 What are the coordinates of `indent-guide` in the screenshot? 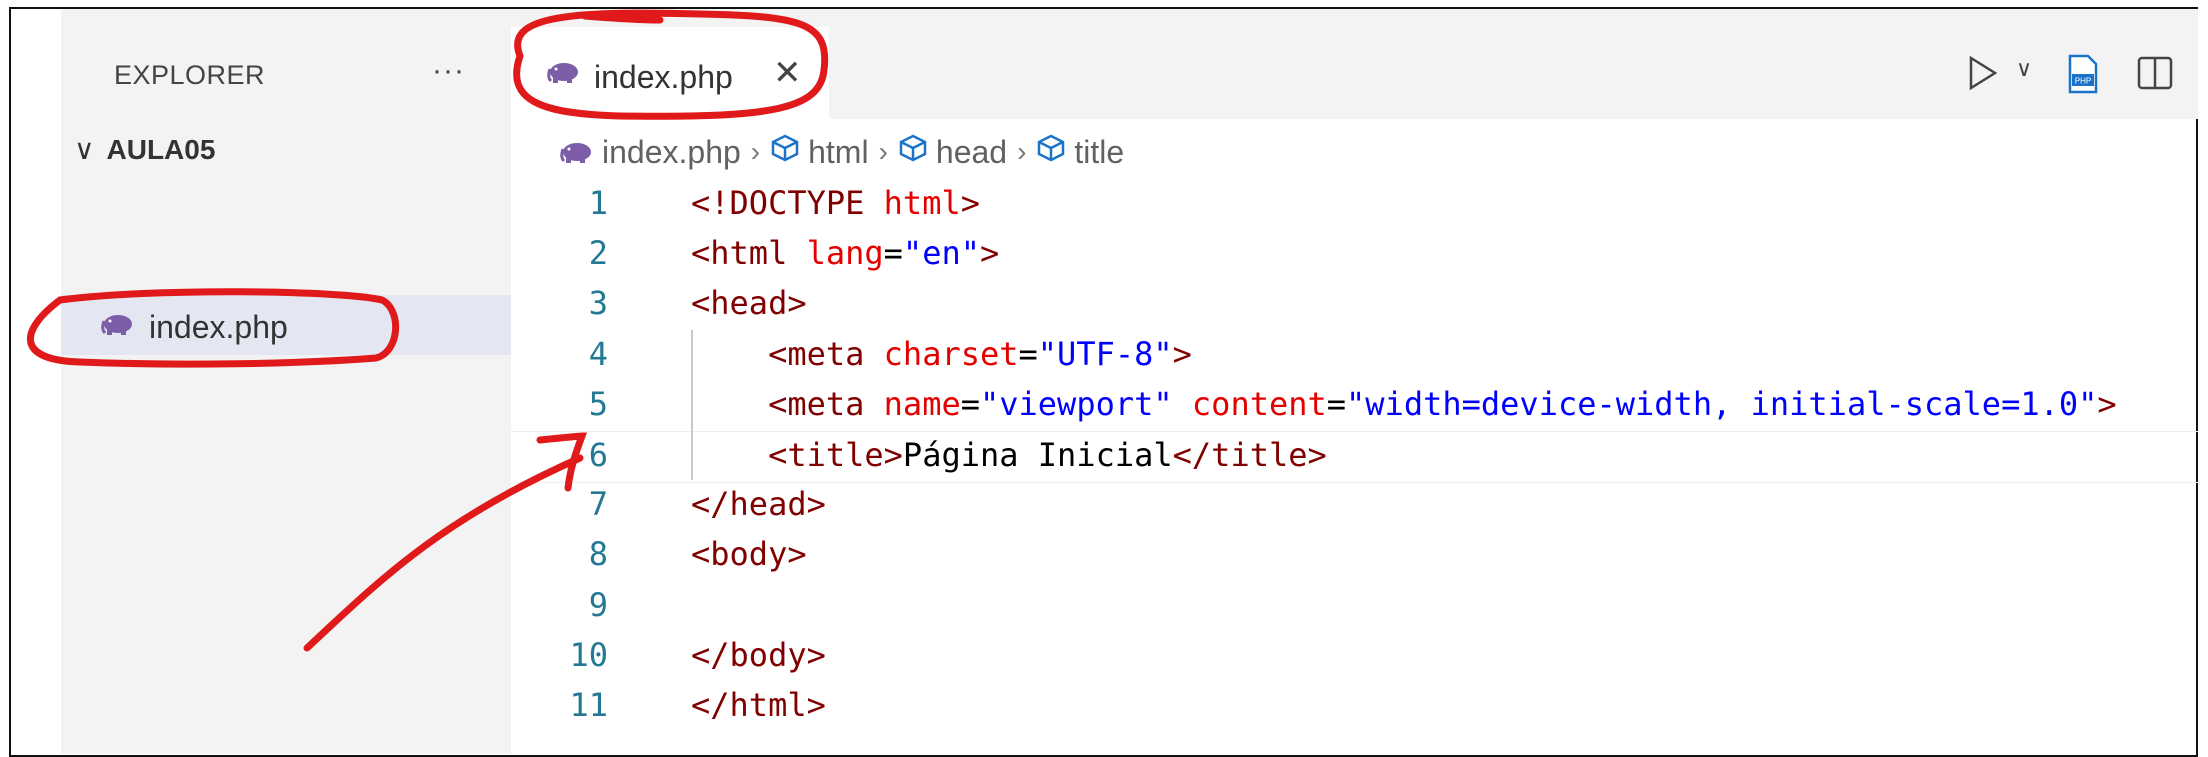 It's located at (692, 405).